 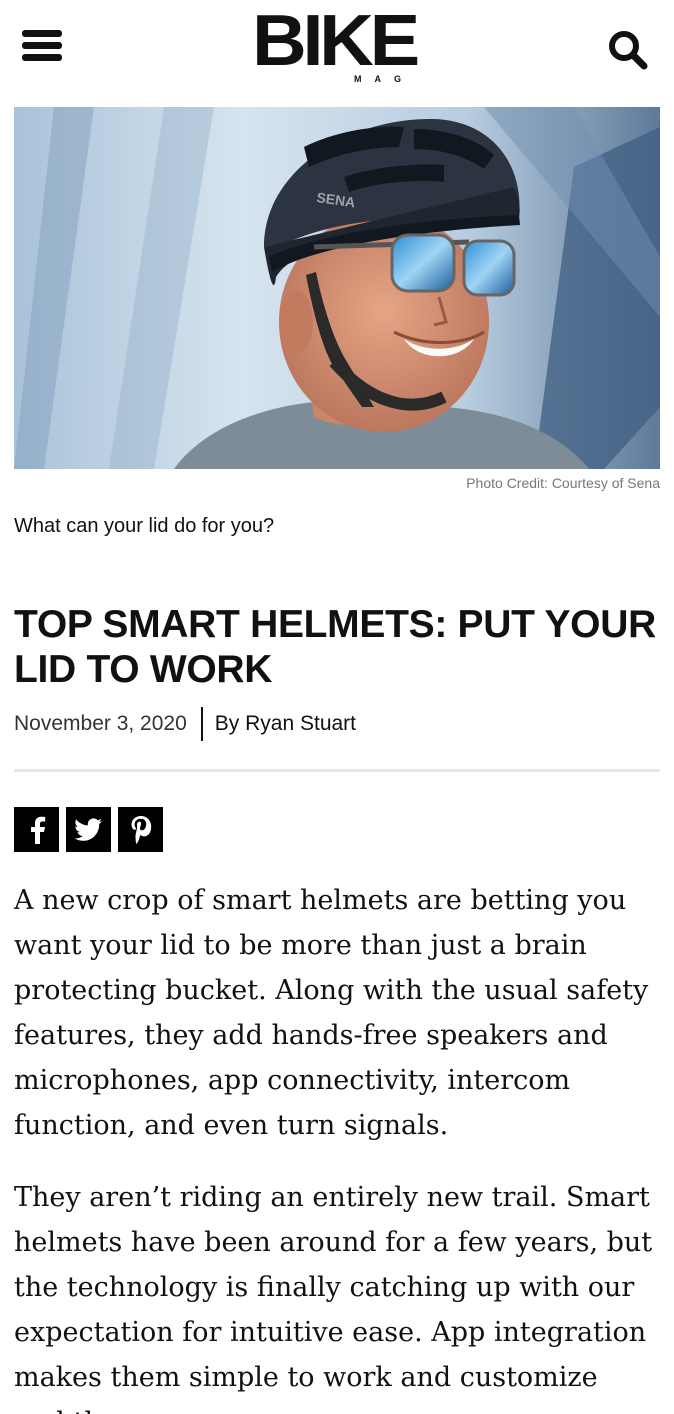 I want to click on search-icon, so click(x=627, y=49).